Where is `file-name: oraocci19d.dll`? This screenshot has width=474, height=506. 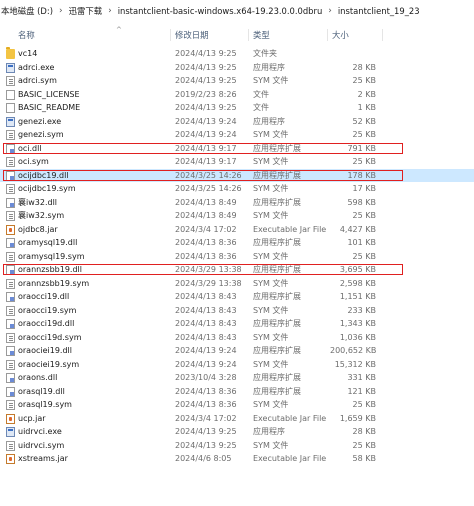 file-name: oraocci19d.dll is located at coordinates (46, 323).